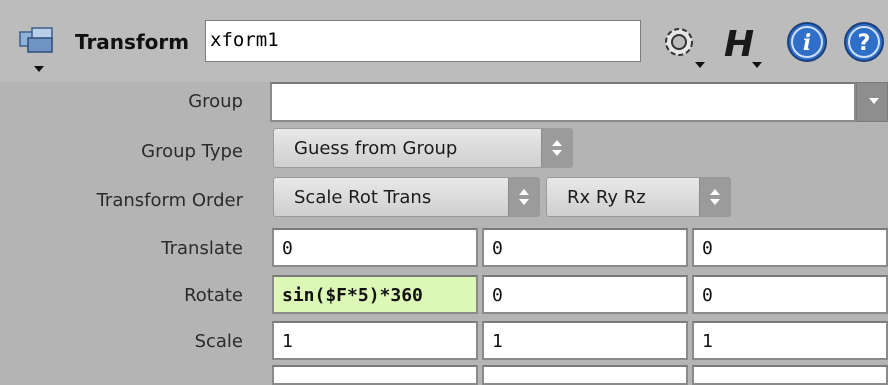 The height and width of the screenshot is (385, 888). Describe the element at coordinates (606, 197) in the screenshot. I see `rotation-order-value: Rx Ry Rz` at that location.